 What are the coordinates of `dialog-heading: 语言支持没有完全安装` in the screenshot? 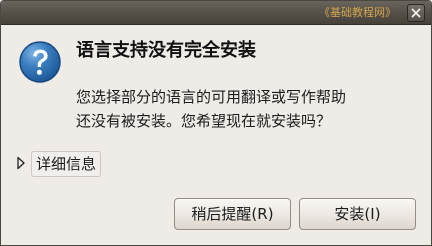 It's located at (166, 50).